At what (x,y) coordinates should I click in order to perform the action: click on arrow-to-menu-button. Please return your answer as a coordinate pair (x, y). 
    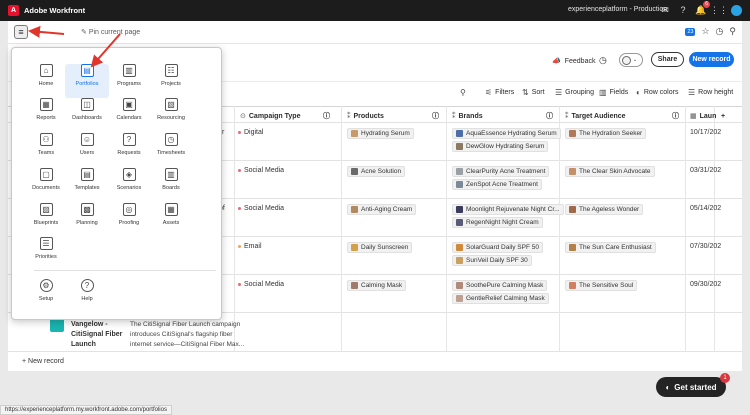
    Looking at the image, I should click on (46, 31).